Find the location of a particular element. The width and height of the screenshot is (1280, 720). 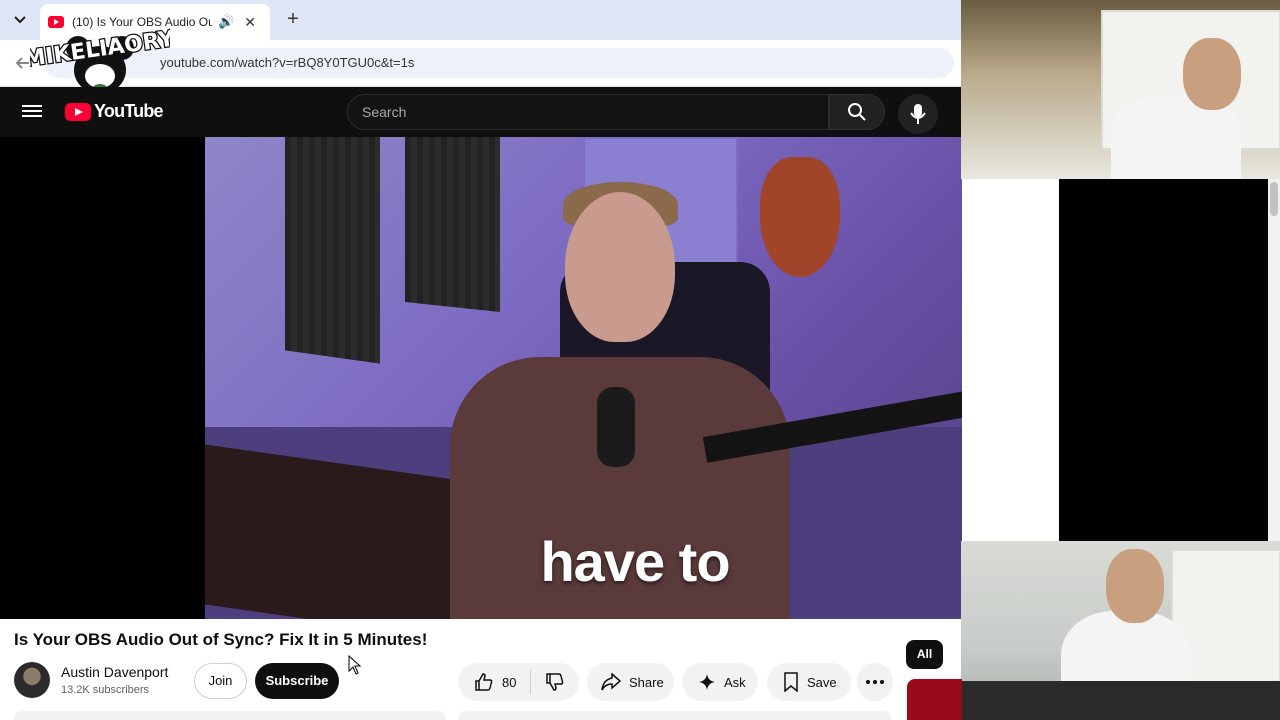

studio-microphone is located at coordinates (616, 427).